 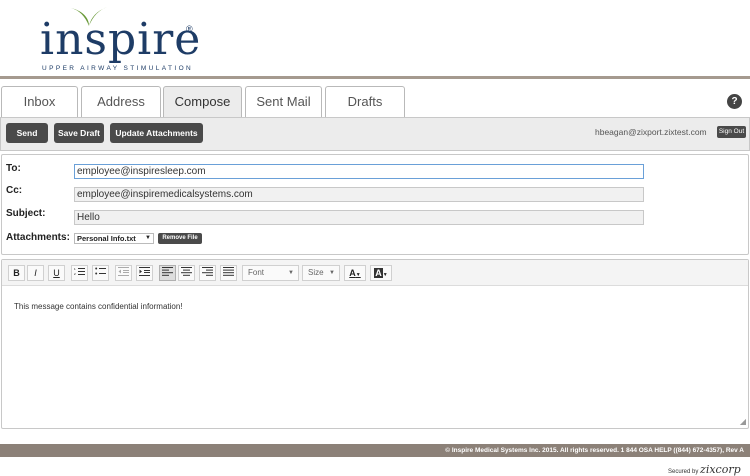 I want to click on subject-field: Hello, so click(x=359, y=217).